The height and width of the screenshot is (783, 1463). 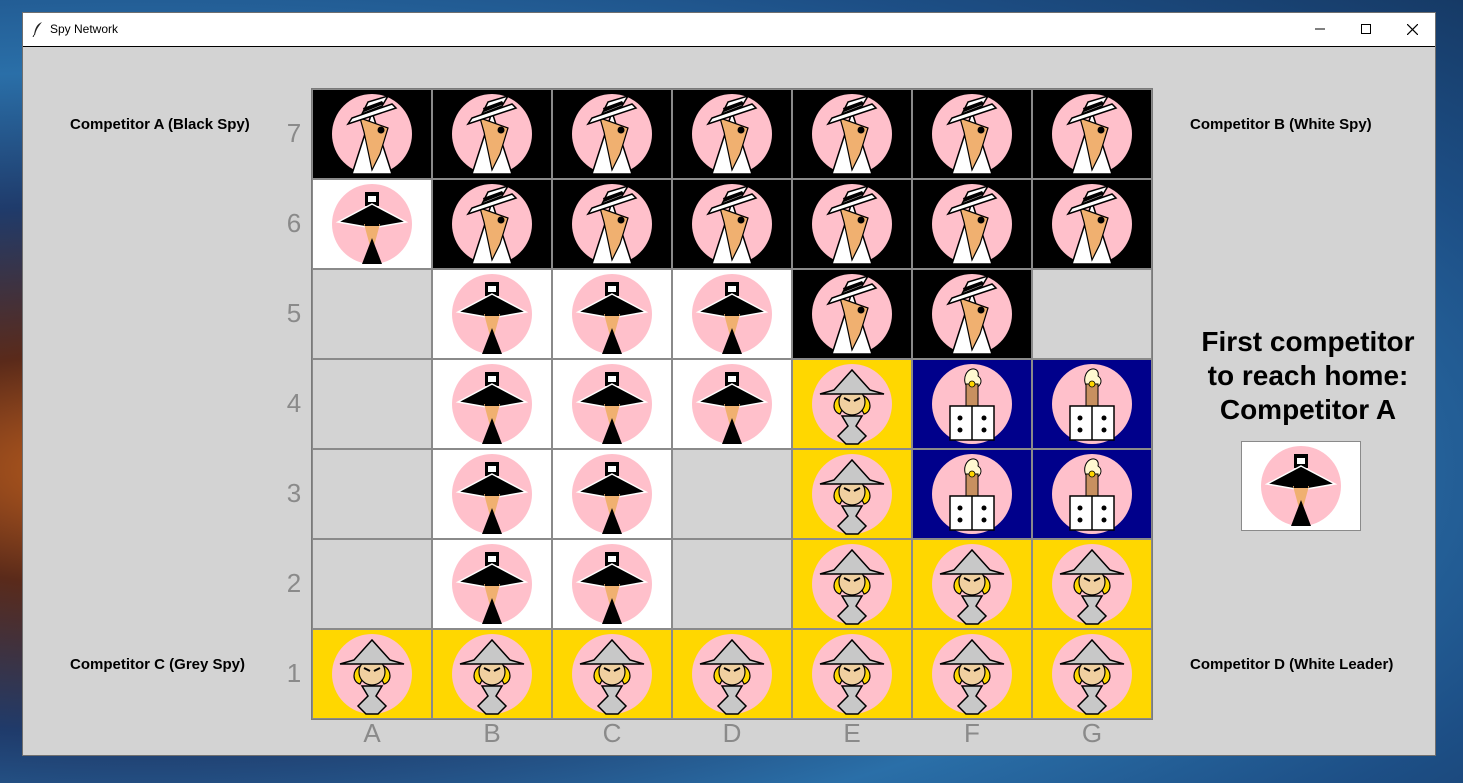 What do you see at coordinates (372, 494) in the screenshot?
I see `board-cell-a3-empty` at bounding box center [372, 494].